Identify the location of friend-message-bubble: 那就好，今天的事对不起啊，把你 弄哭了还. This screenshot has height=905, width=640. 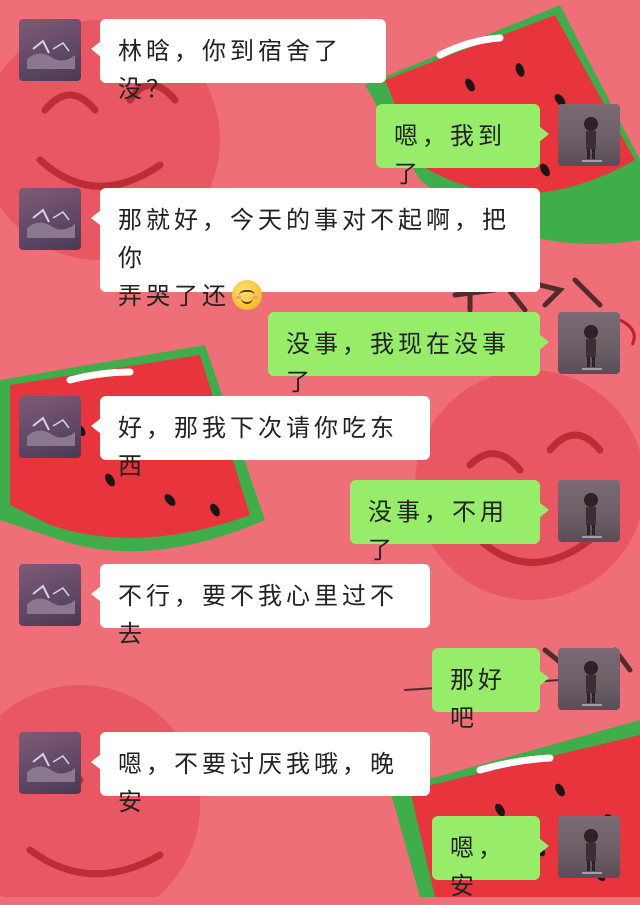
(315, 249).